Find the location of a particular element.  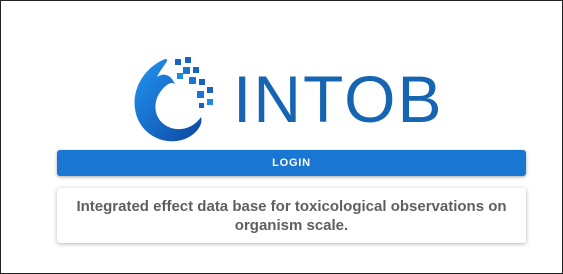

login-button: LOGIN is located at coordinates (291, 163).